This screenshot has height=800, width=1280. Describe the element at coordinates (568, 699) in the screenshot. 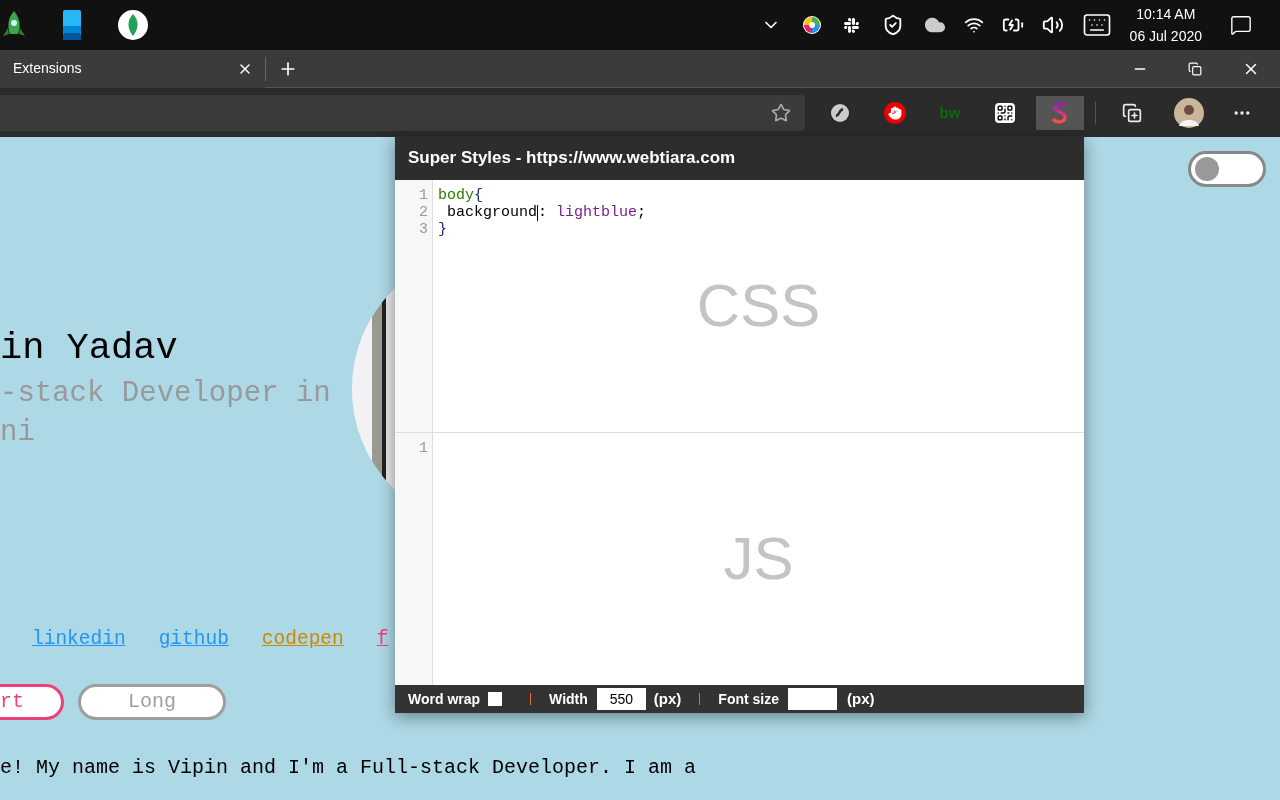

I see `width-label: Width` at that location.